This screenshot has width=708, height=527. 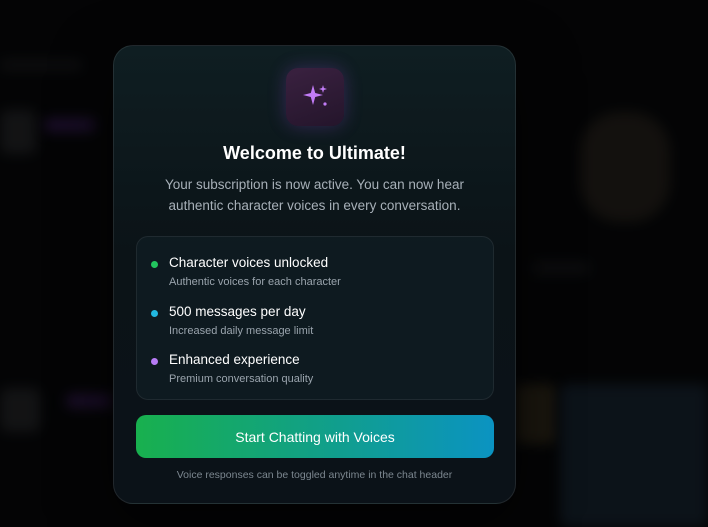 What do you see at coordinates (241, 331) in the screenshot?
I see `feature-subtitle: Increased daily message limit` at bounding box center [241, 331].